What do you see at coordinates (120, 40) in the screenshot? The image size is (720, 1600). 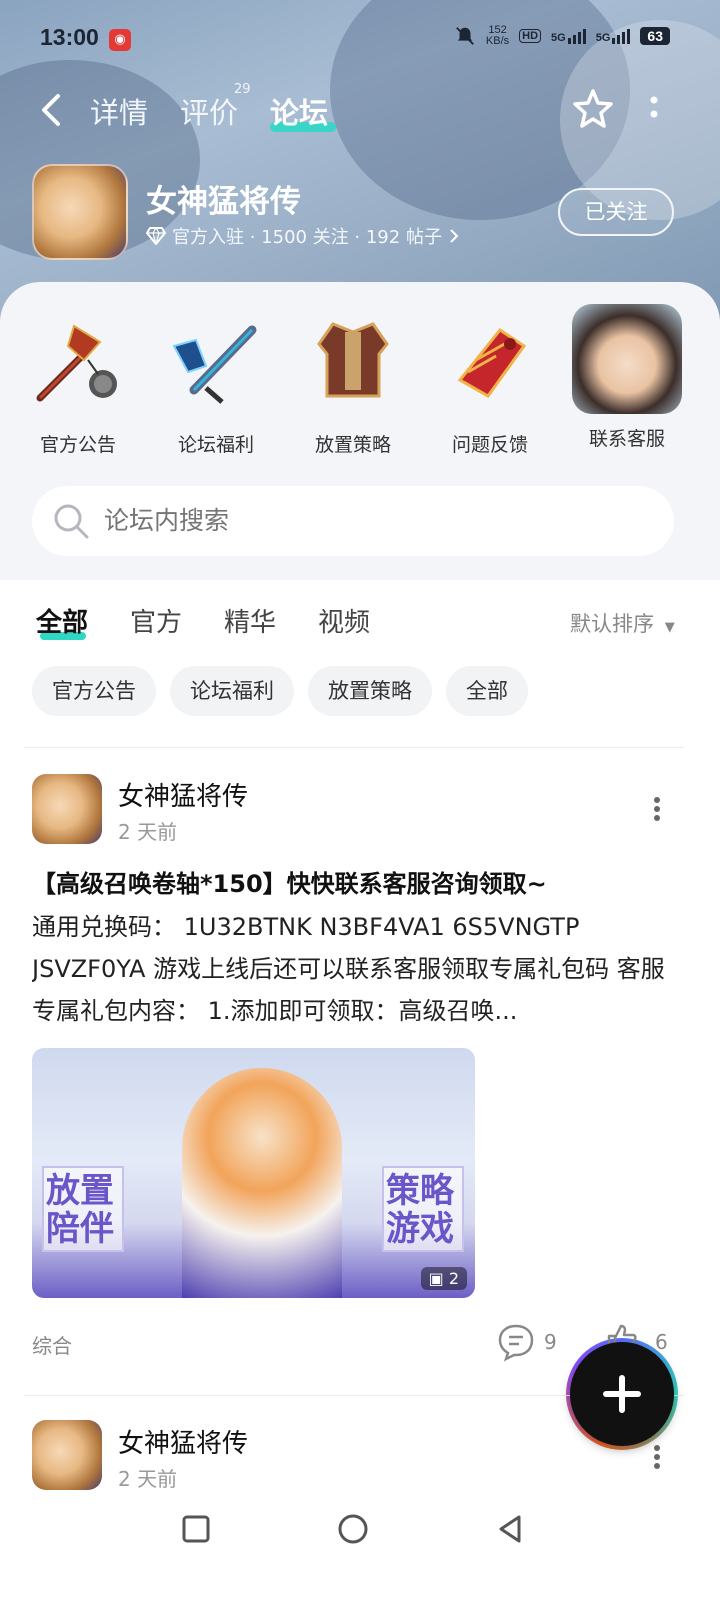 I see `netease-music-icon: ◉` at bounding box center [120, 40].